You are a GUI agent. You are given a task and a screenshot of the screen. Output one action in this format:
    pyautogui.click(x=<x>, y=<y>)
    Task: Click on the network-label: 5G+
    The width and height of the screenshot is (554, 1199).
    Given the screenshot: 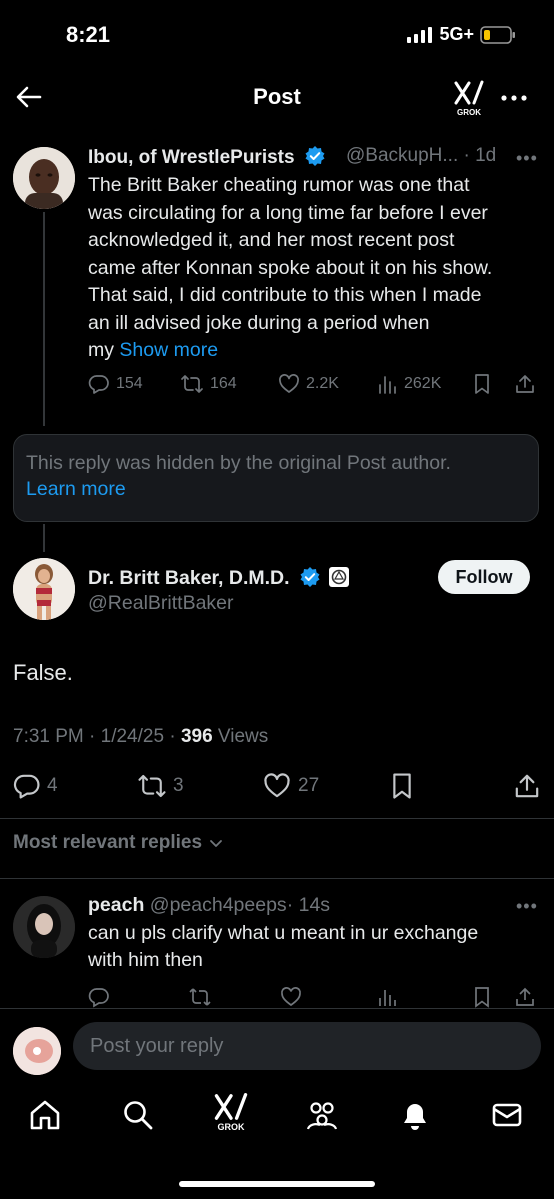 What is the action you would take?
    pyautogui.click(x=456, y=34)
    